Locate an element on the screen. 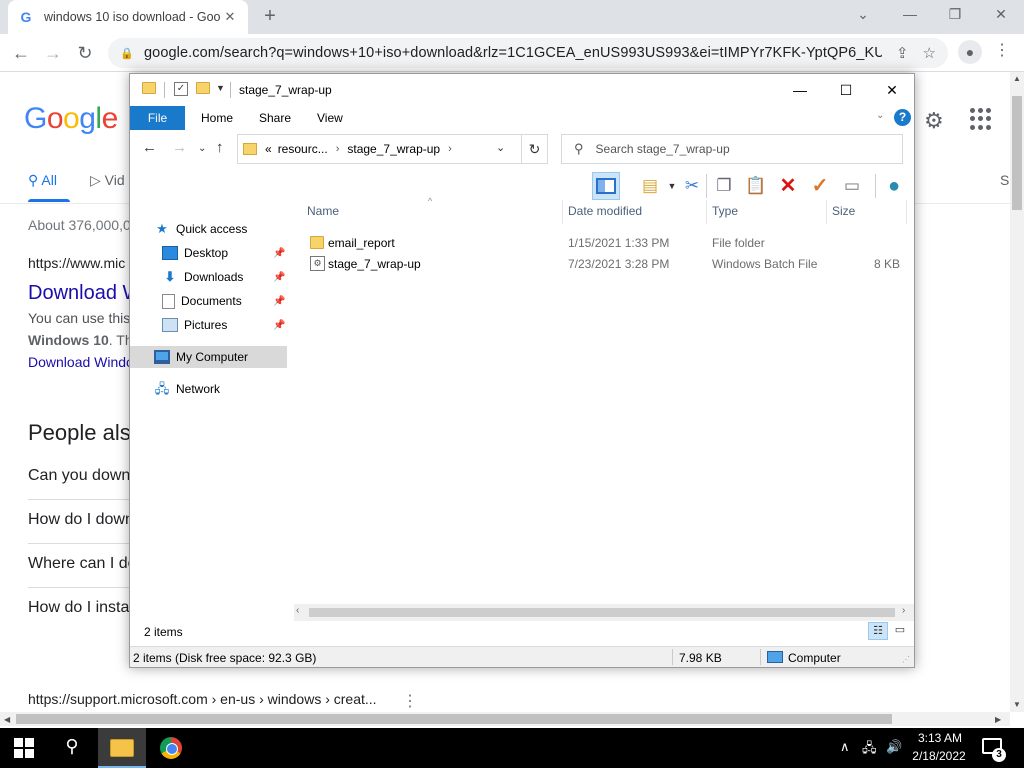 The image size is (1024, 768). globe-network-icon: ● is located at coordinates (894, 186).